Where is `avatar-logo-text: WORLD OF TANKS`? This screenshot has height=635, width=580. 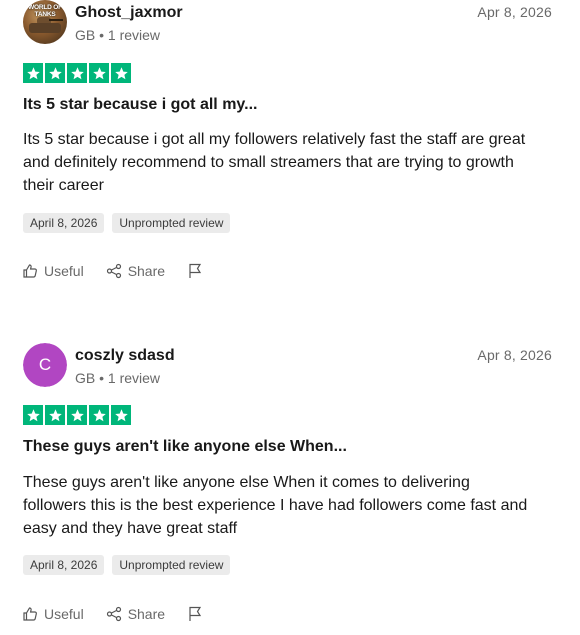
avatar-logo-text: WORLD OF TANKS is located at coordinates (45, 11).